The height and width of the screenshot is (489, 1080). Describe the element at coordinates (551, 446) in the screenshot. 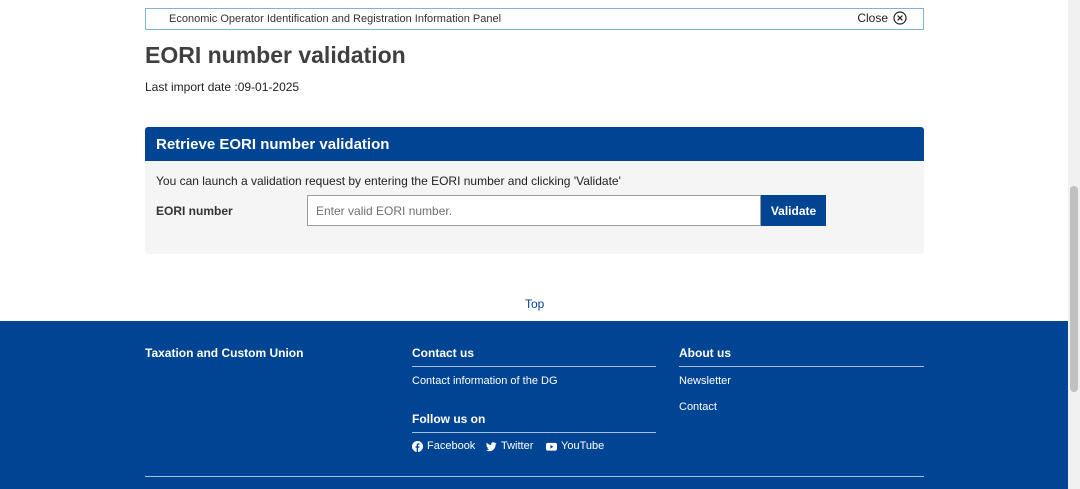

I see `youtube-icon` at that location.